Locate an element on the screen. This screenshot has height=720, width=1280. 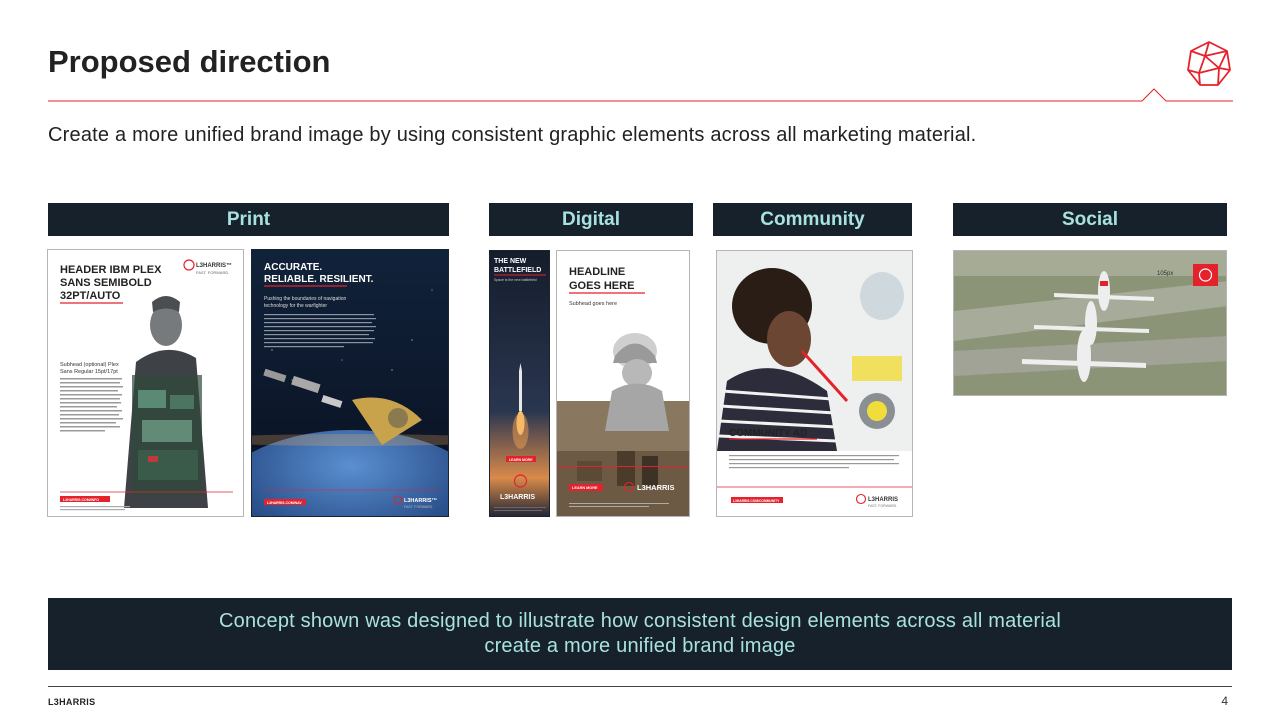
print1-subhead-2: Sans Regular 15pt/17pt is located at coordinates (89, 372).